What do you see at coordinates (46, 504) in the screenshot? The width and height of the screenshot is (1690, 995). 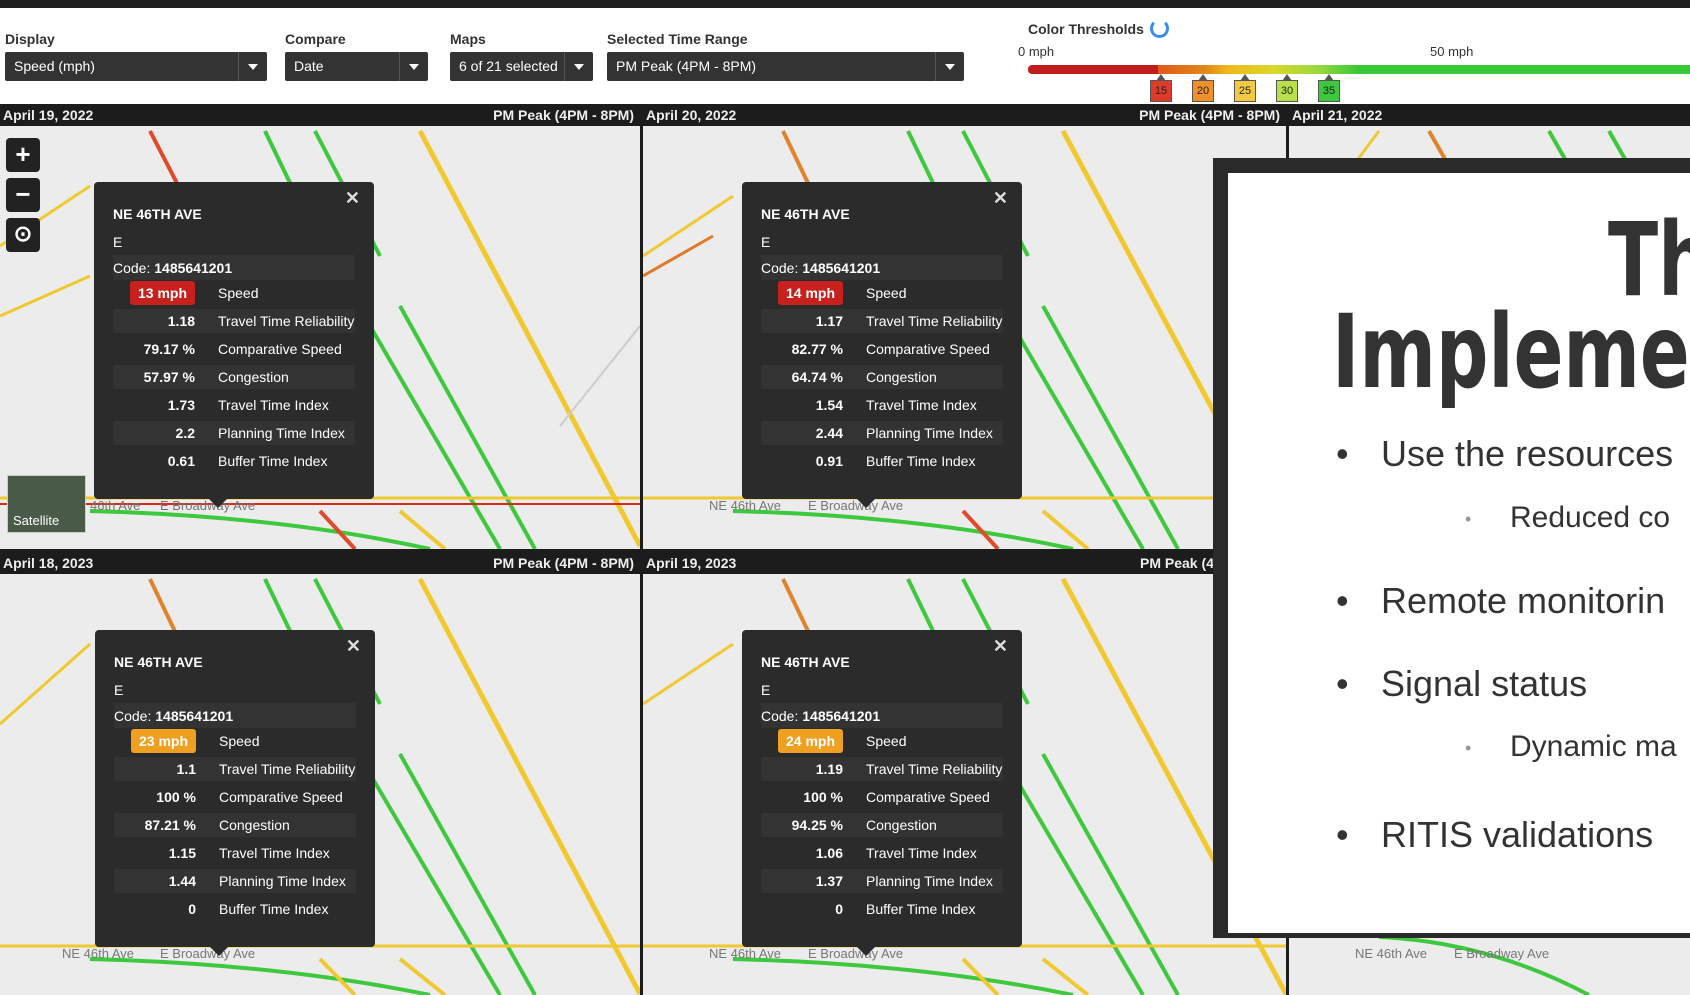 I see `satellite-toggle: Satellite` at bounding box center [46, 504].